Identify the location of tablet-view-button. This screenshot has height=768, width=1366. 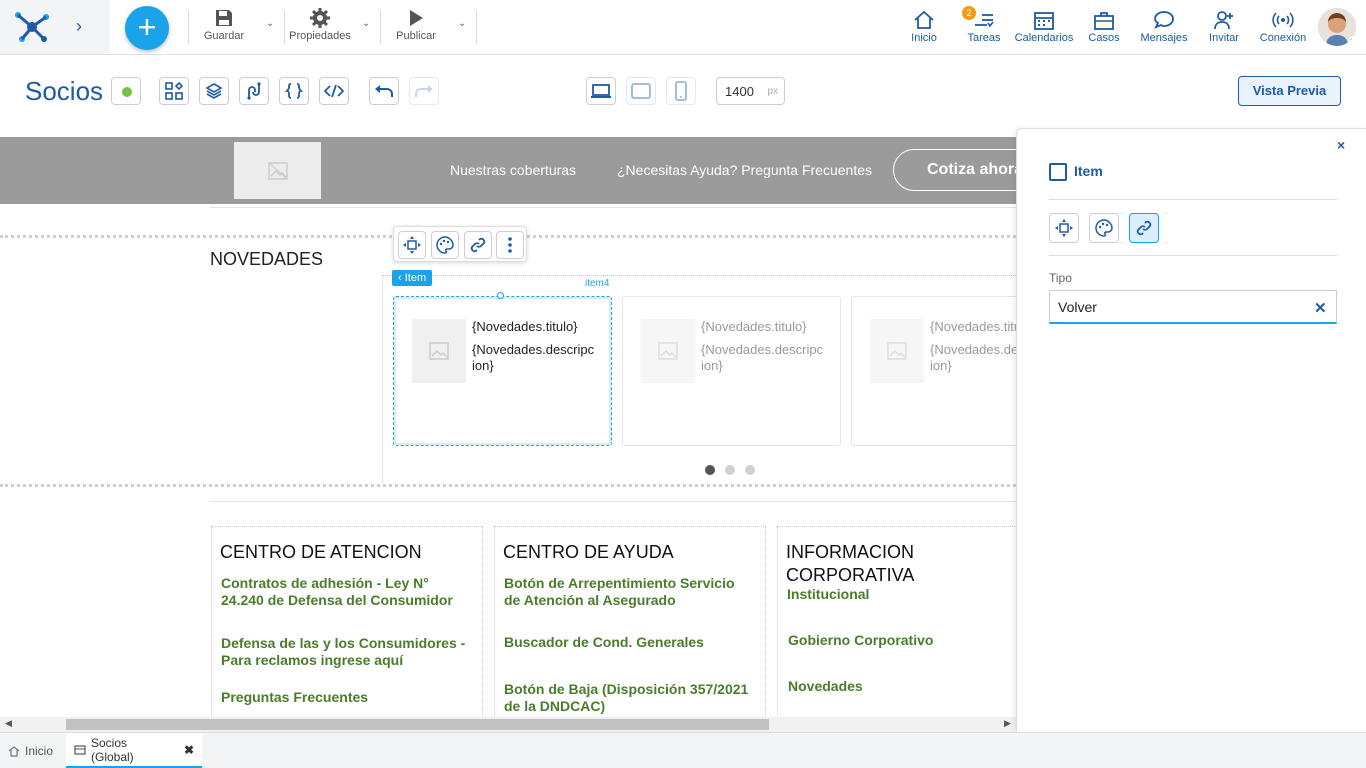
(641, 91).